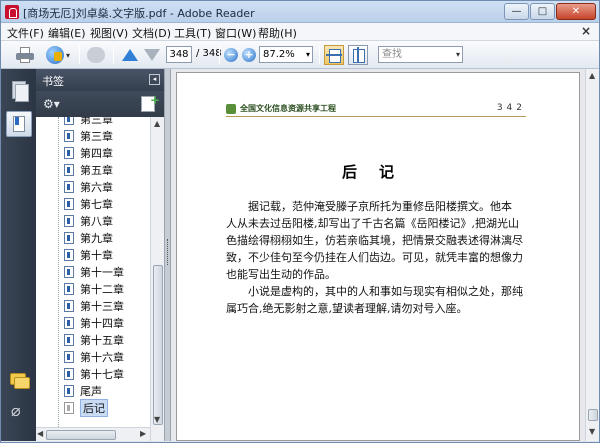 This screenshot has width=600, height=443. Describe the element at coordinates (58, 55) in the screenshot. I see `collaborate-button: ▾` at that location.